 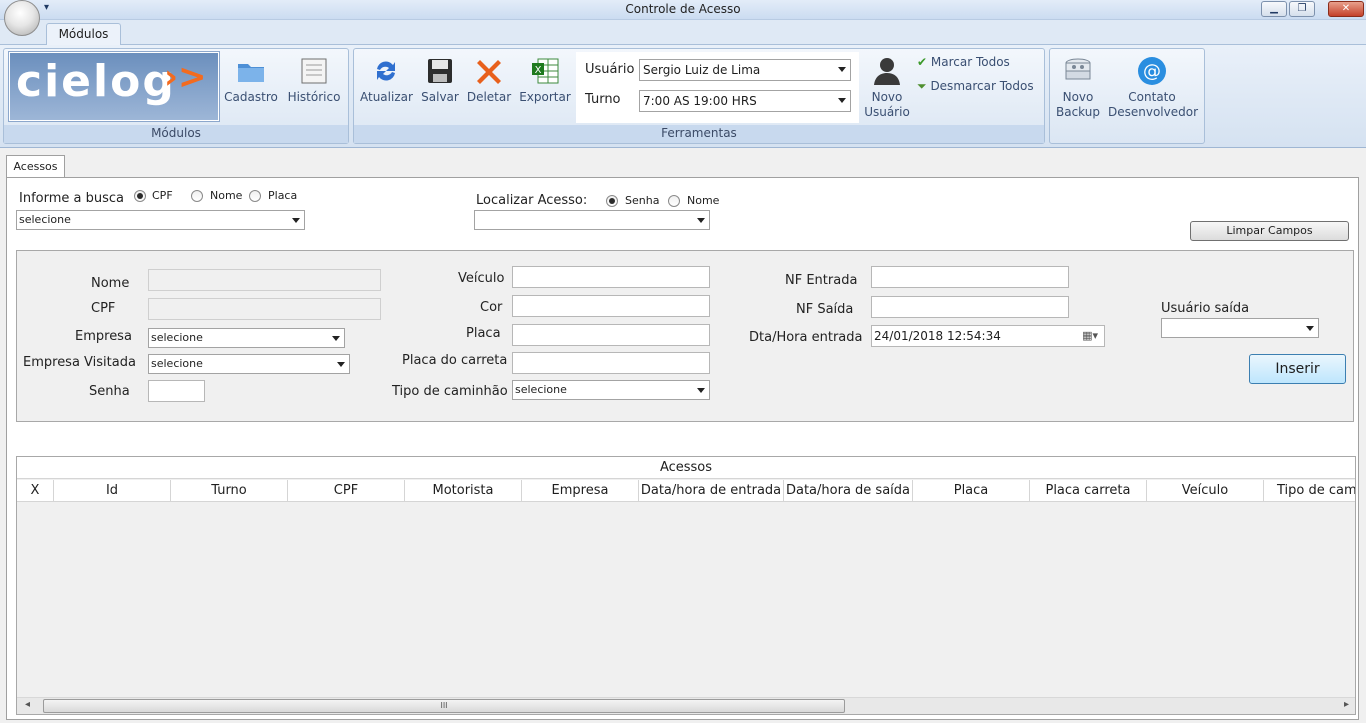 I want to click on column-header-turno: Turno, so click(x=229, y=491).